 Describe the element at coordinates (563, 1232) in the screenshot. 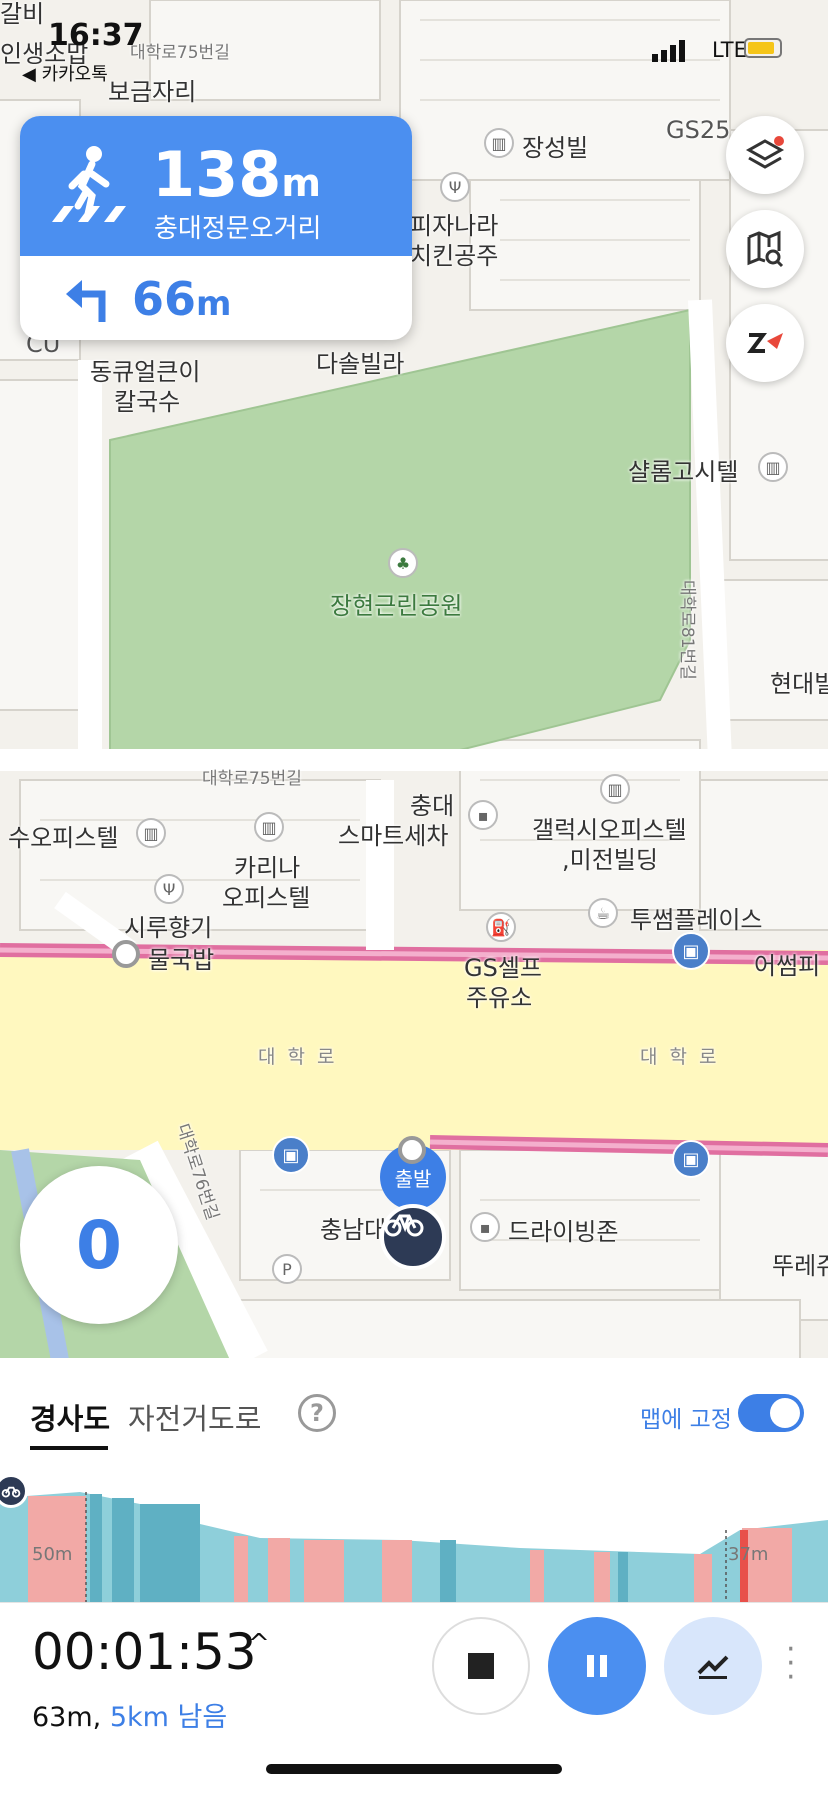

I see `map-label: 드라이빙존` at that location.